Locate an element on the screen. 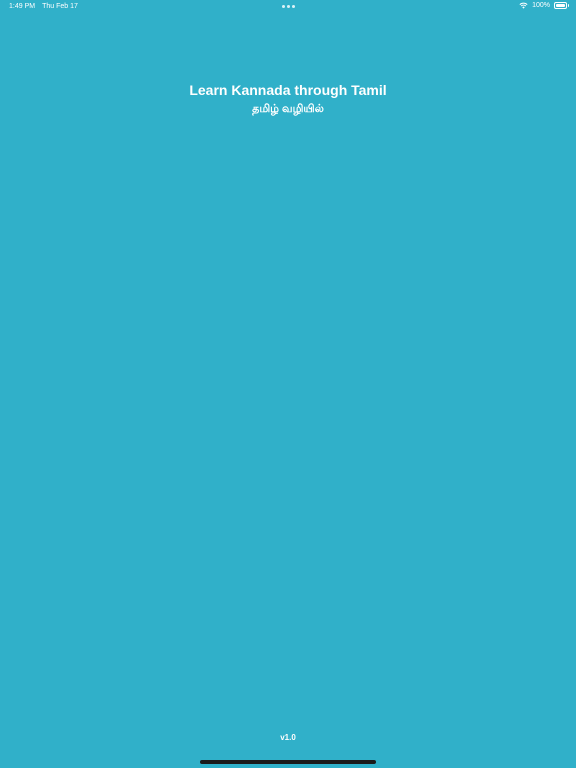 The height and width of the screenshot is (768, 576). battery-fill is located at coordinates (560, 5).